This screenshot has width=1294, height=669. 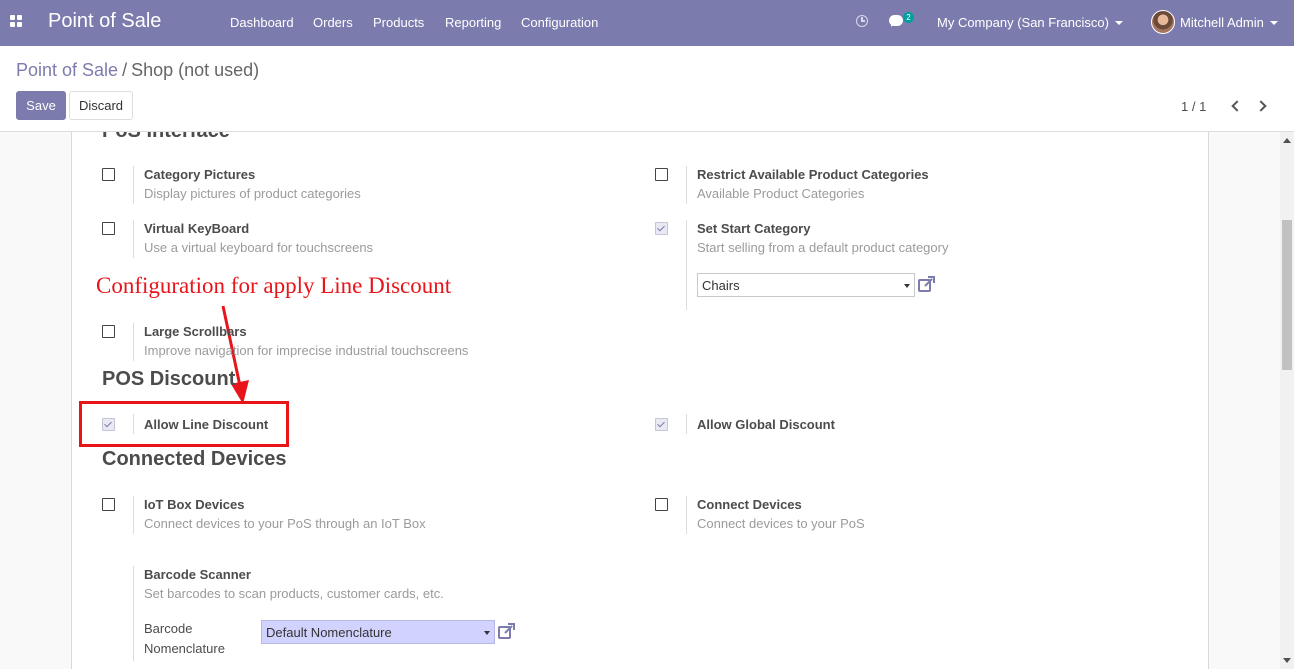 I want to click on global-discount-title: Allow Global Discount, so click(x=766, y=424).